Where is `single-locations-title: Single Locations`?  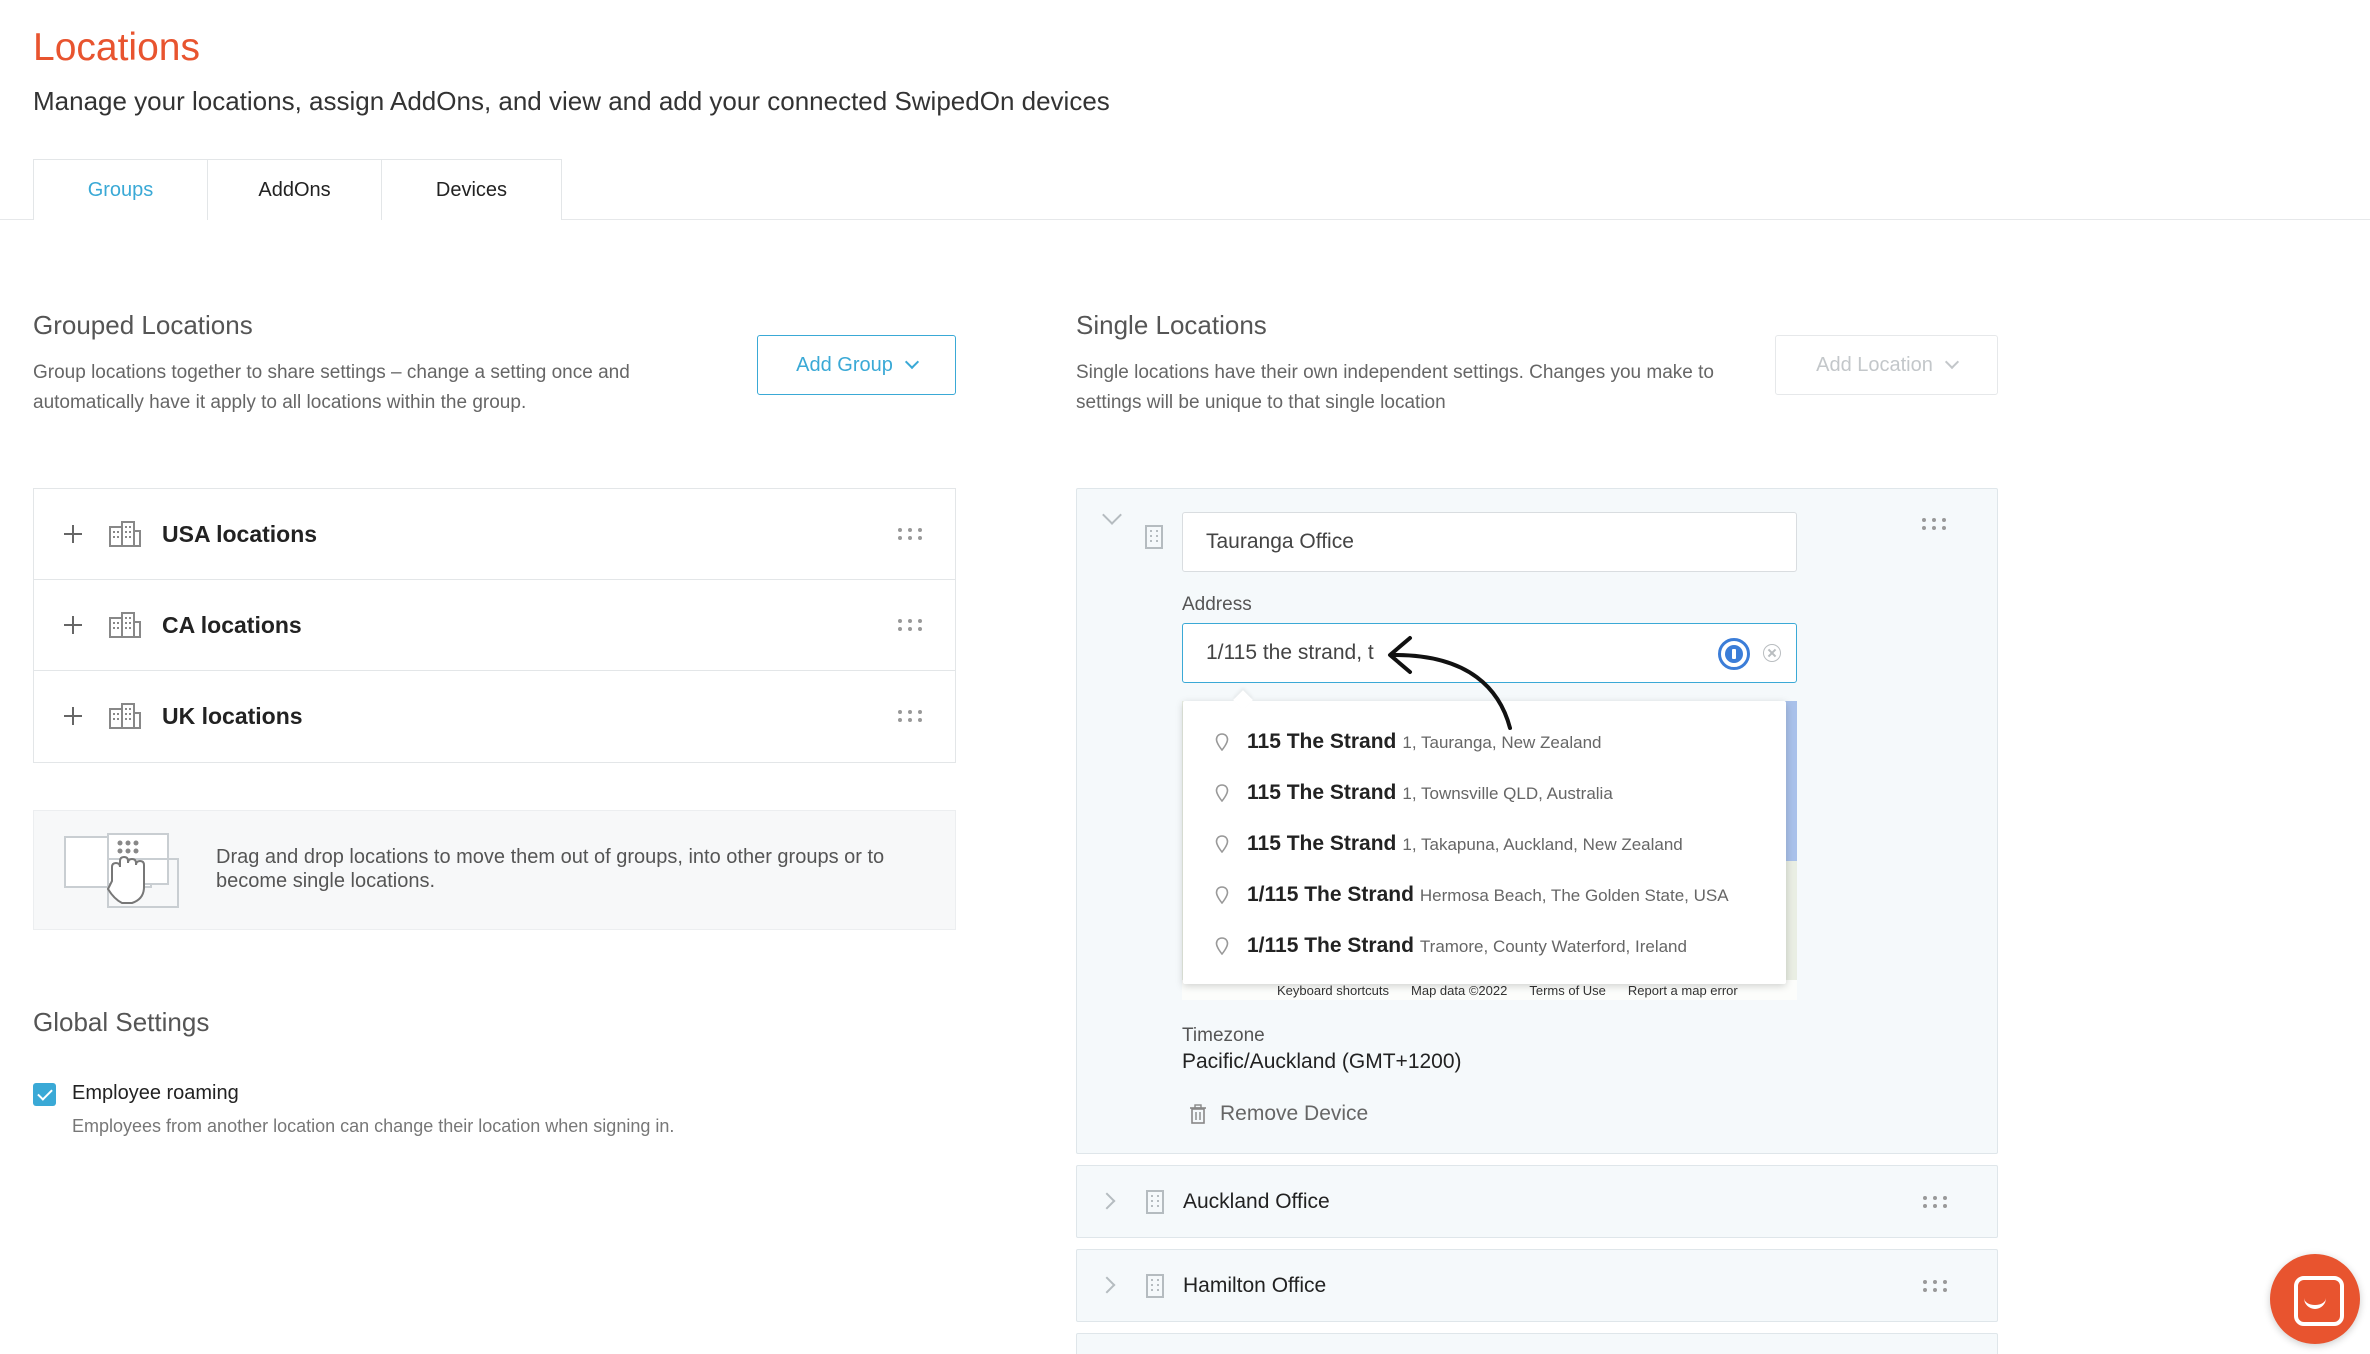
single-locations-title: Single Locations is located at coordinates (1171, 325).